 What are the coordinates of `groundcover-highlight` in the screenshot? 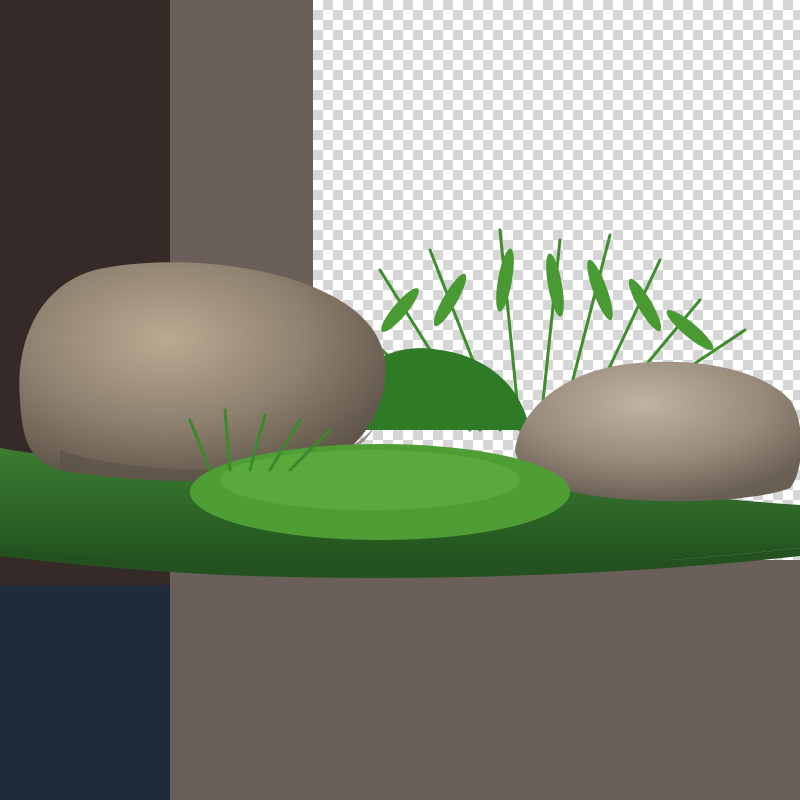 It's located at (370, 480).